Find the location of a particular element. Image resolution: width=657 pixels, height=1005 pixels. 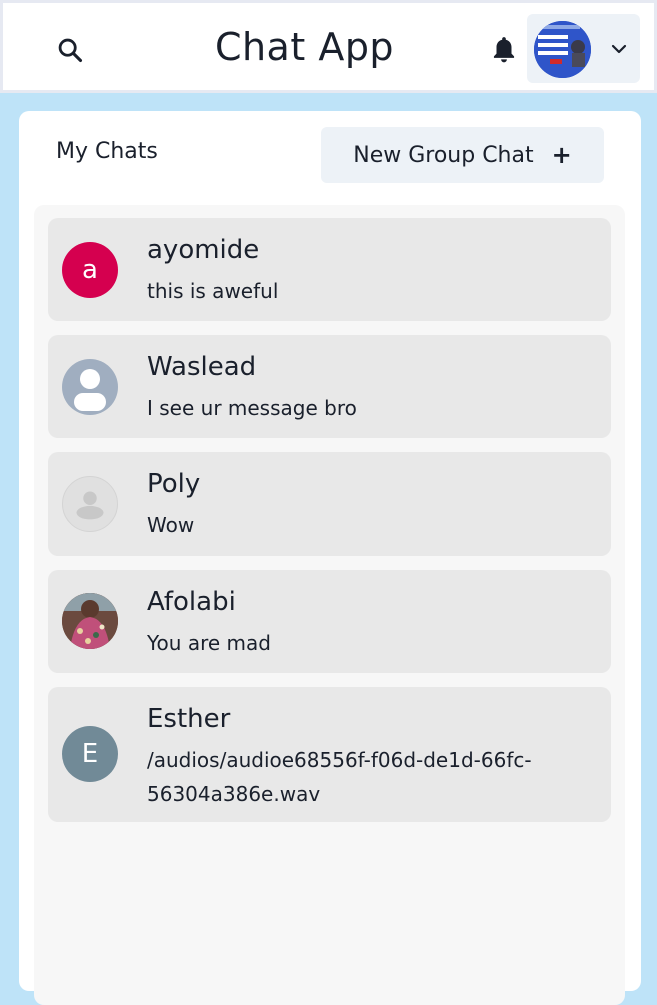

chat-last-message: Wow is located at coordinates (171, 525).